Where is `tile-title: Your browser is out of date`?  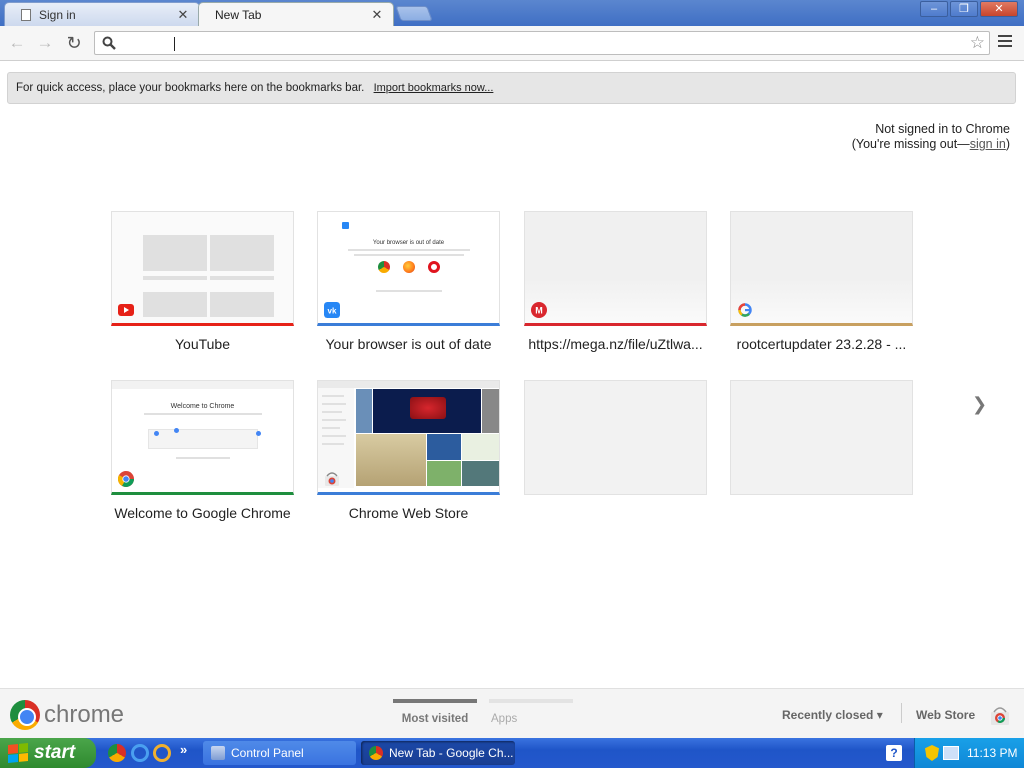
tile-title: Your browser is out of date is located at coordinates (408, 344).